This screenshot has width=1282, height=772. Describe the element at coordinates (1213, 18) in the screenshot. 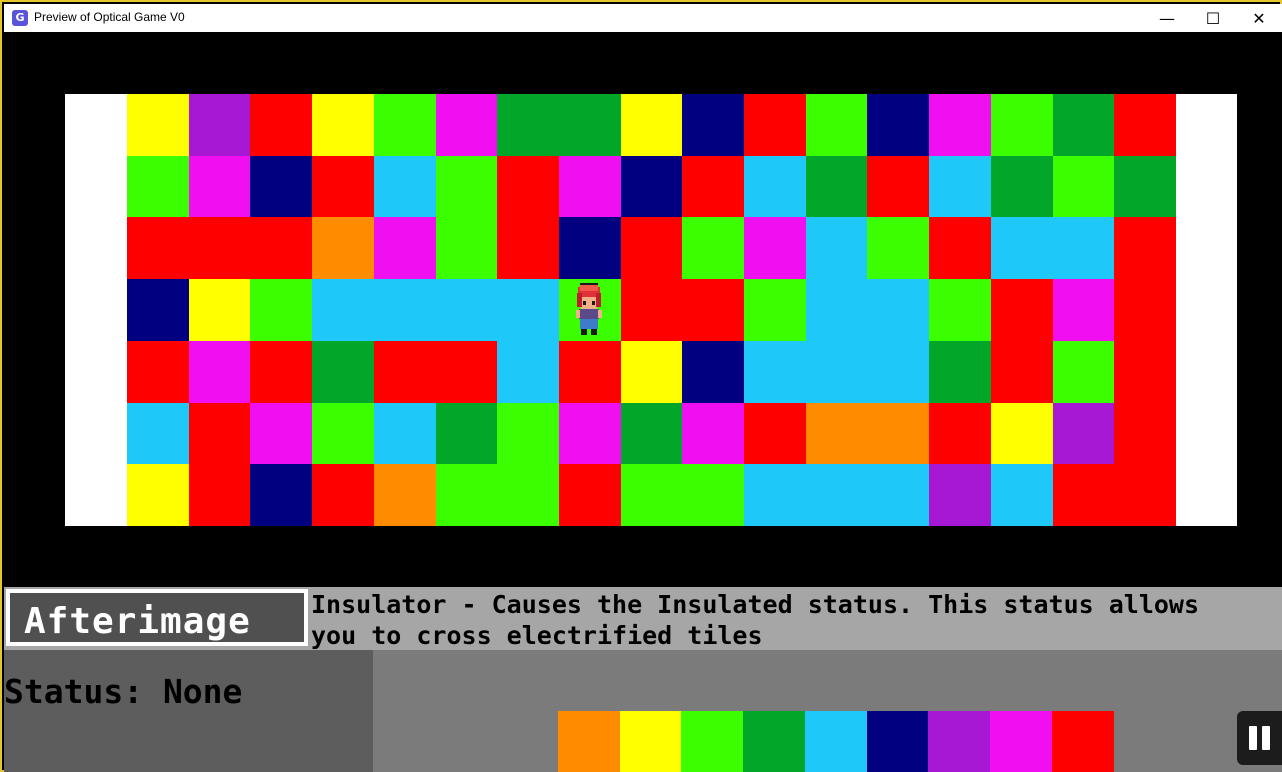

I see `maximize-button: ☐` at that location.